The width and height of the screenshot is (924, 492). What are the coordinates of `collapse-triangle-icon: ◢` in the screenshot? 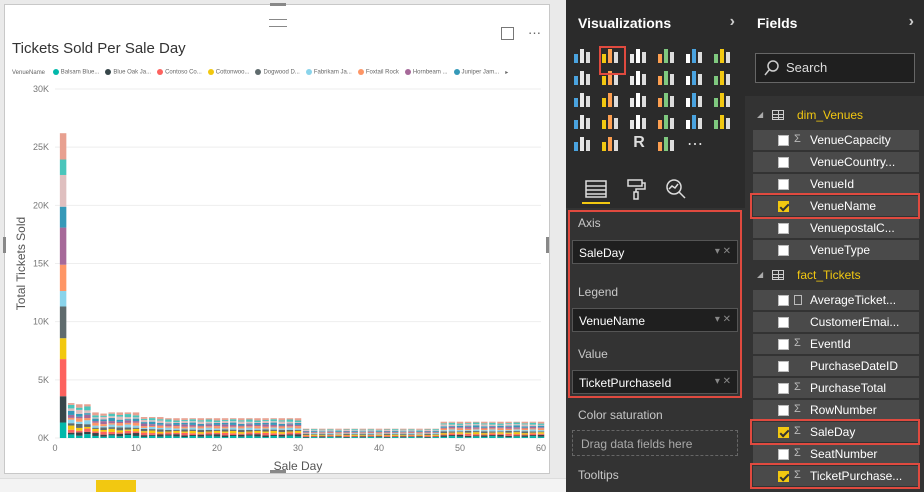 It's located at (760, 114).